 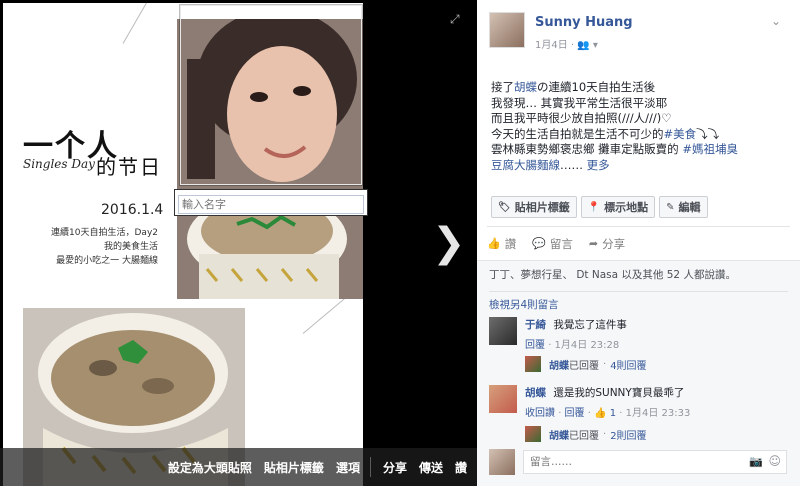 I want to click on toolbar-divider, so click(x=370, y=467).